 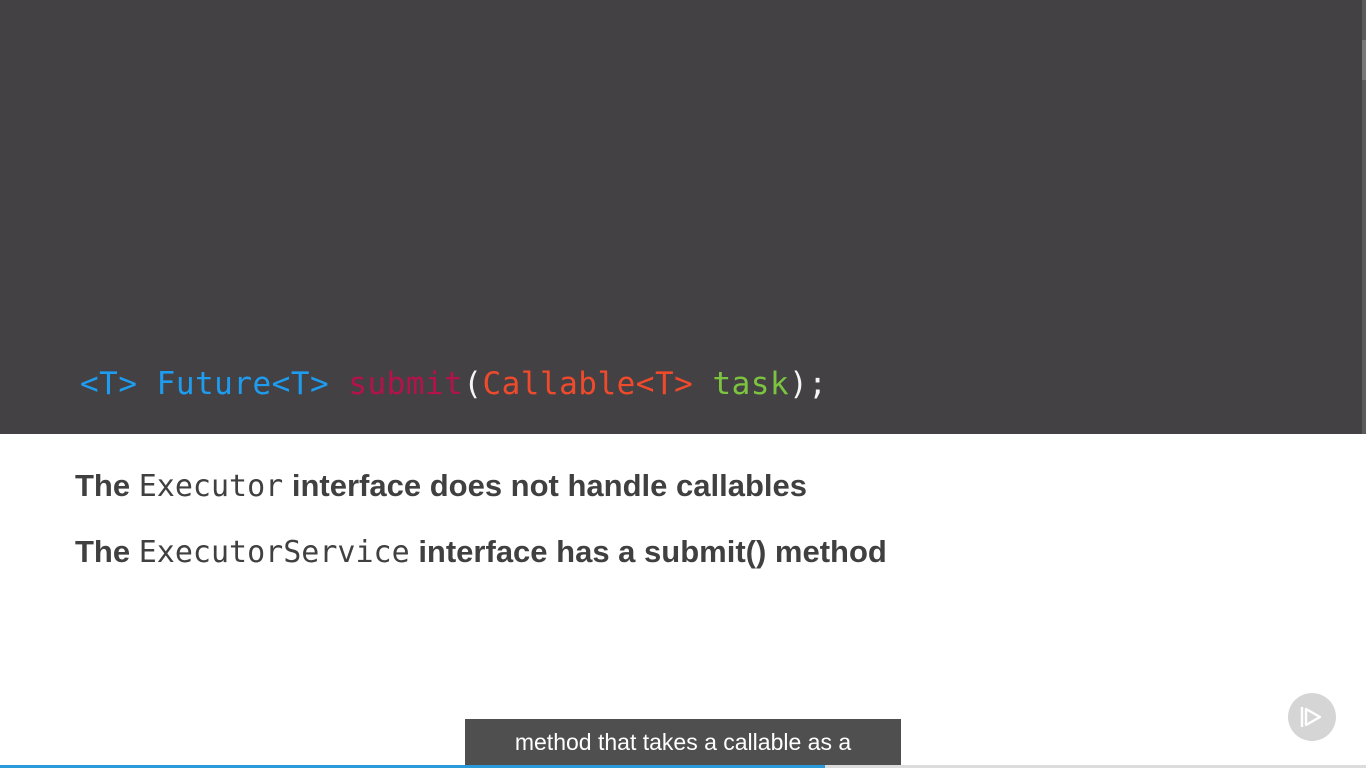 What do you see at coordinates (473, 384) in the screenshot?
I see `code-open-paren-token: (` at bounding box center [473, 384].